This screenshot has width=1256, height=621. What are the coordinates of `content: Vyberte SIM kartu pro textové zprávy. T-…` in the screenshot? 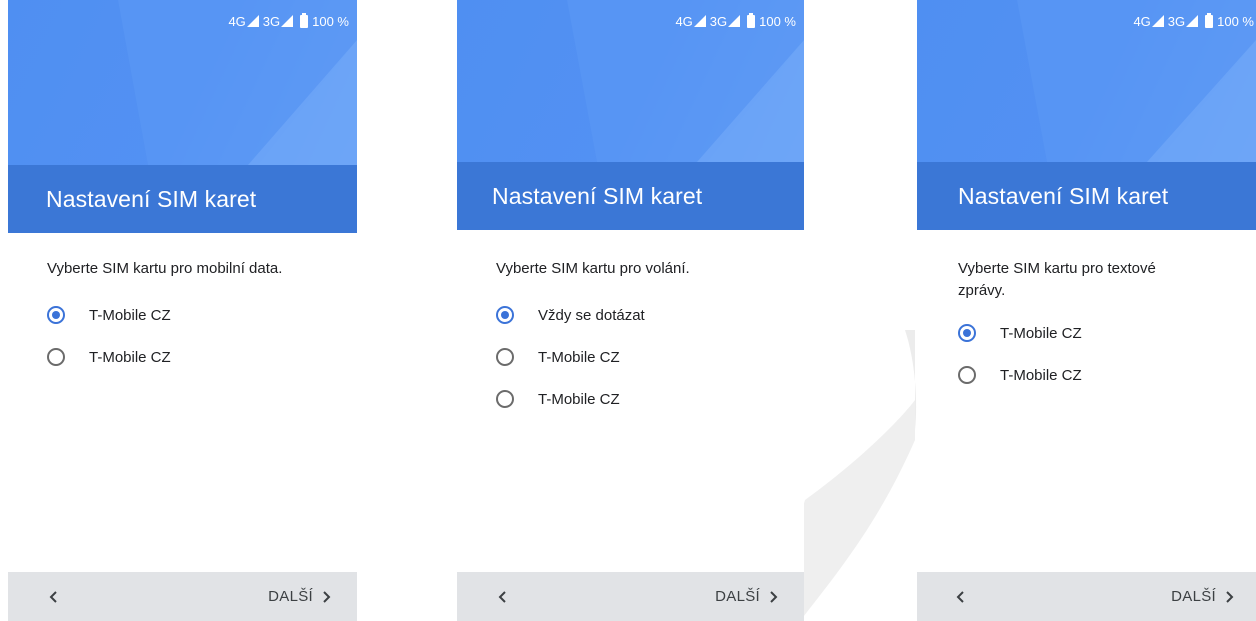 It's located at (1086, 327).